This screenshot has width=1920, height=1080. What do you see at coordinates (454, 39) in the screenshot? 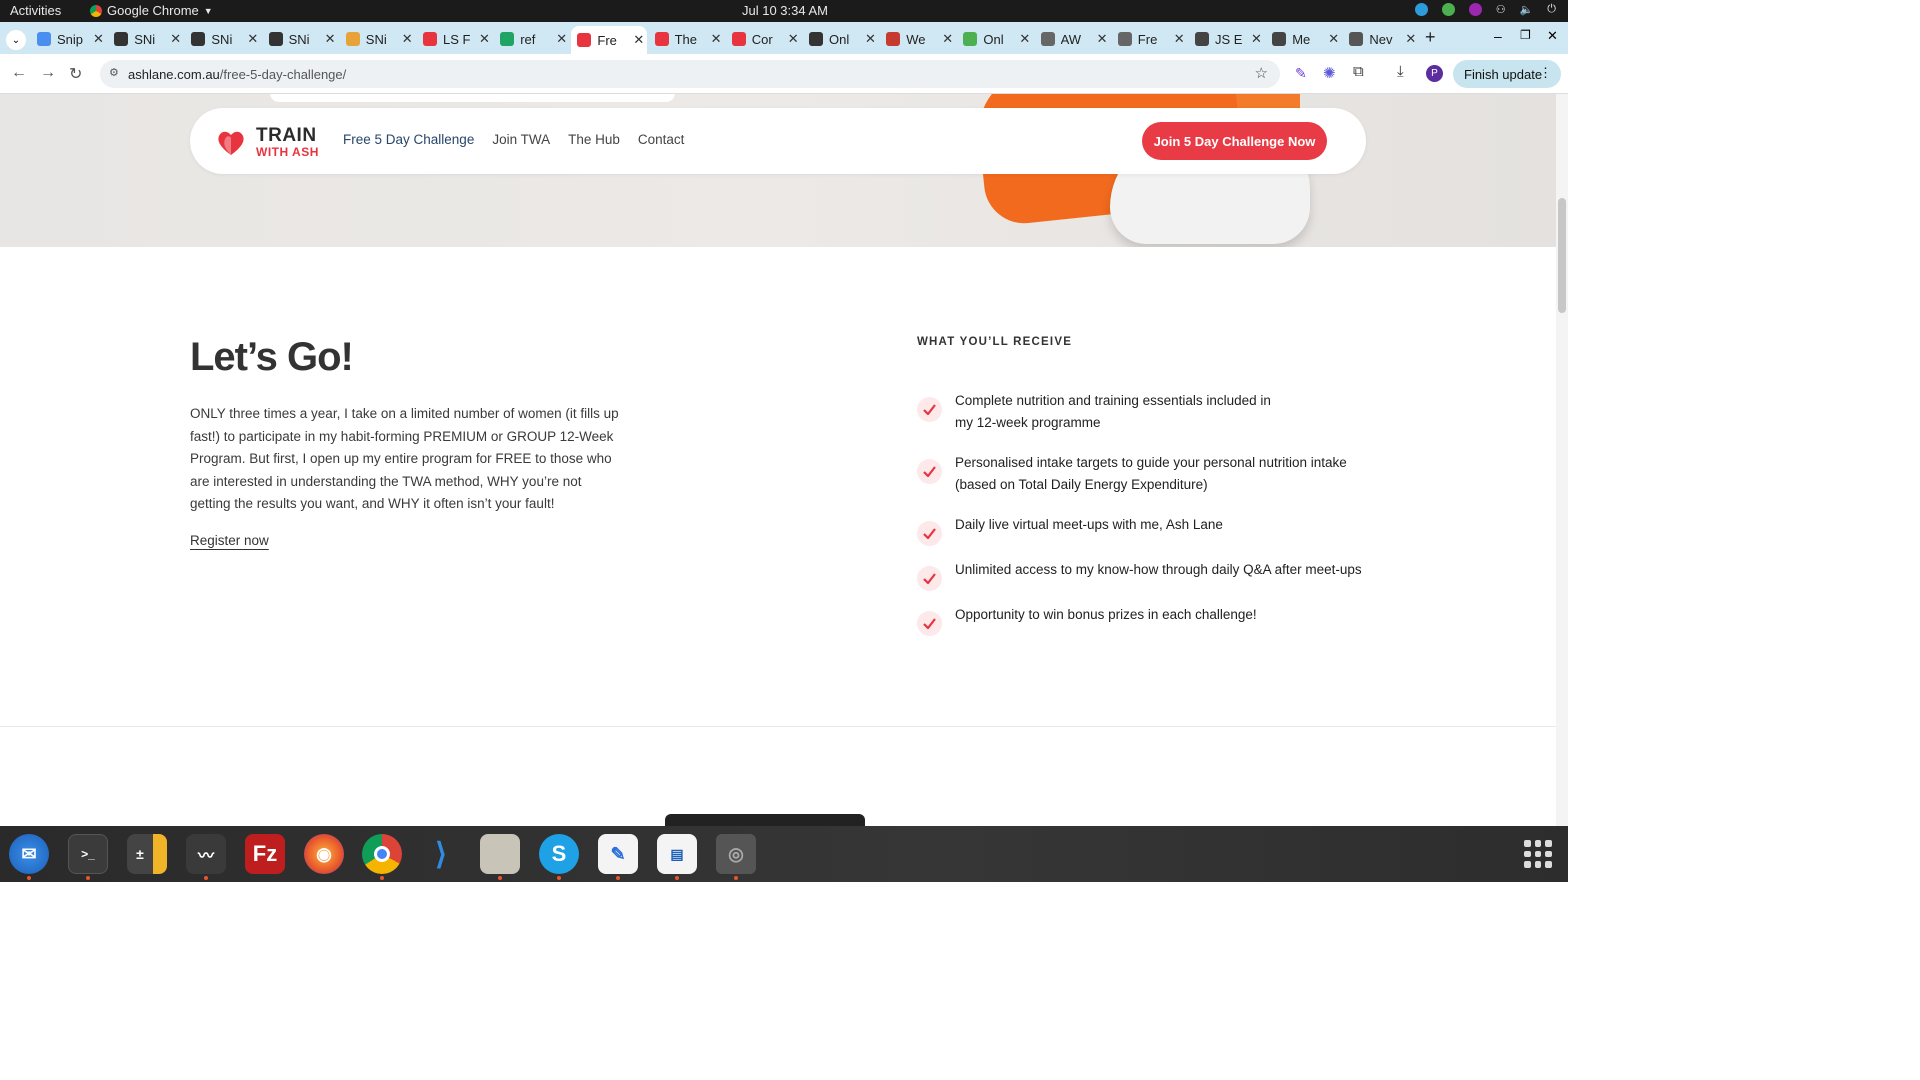
I see `browser-tab: LS F ✕` at bounding box center [454, 39].